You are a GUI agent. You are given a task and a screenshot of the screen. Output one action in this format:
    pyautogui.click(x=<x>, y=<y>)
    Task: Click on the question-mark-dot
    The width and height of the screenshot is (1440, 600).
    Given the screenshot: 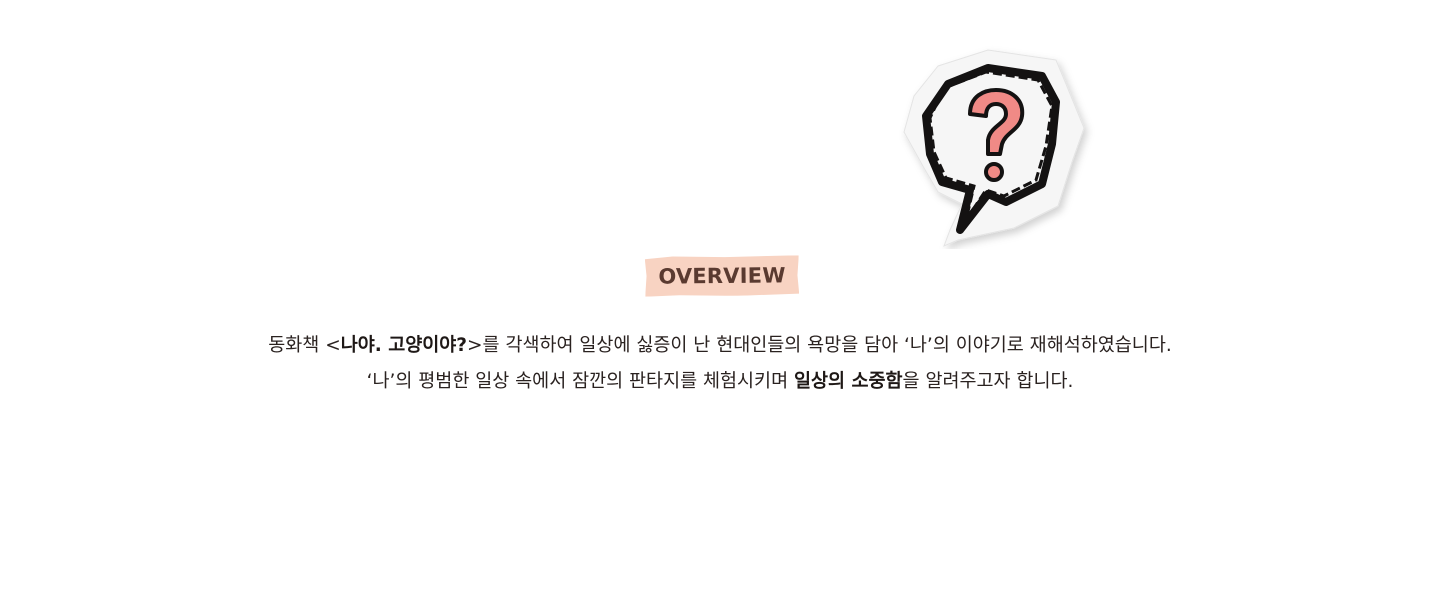 What is the action you would take?
    pyautogui.click(x=994, y=172)
    